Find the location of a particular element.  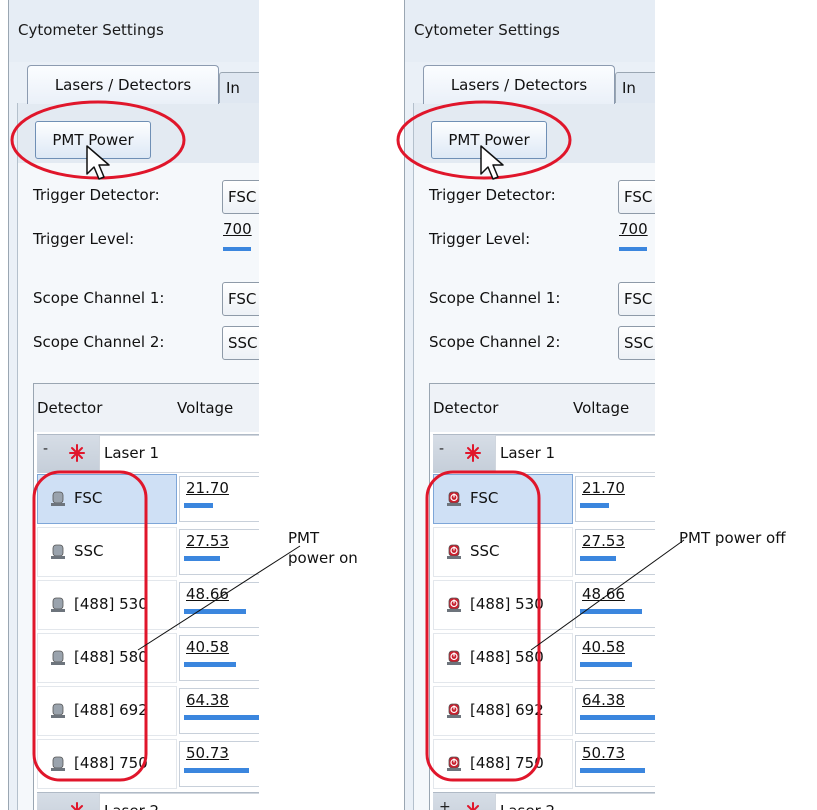

laser-2-group-row: + Laser 2 is located at coordinates (544, 801).